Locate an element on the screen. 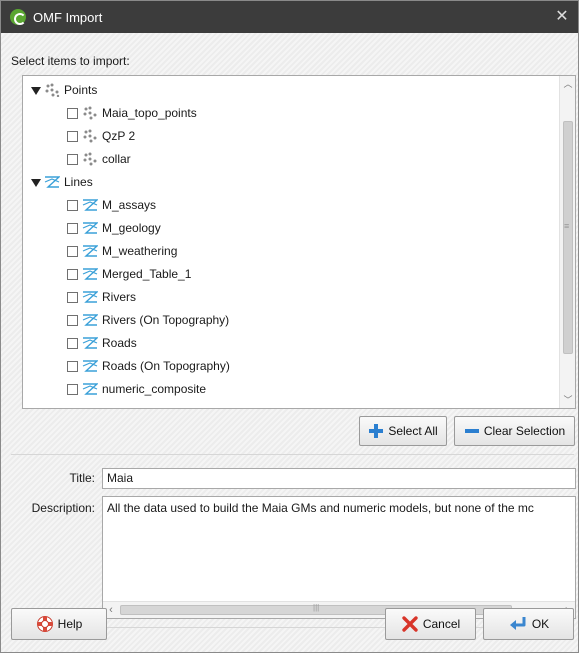 This screenshot has height=653, width=579. tree-group-label: Lines is located at coordinates (78, 182).